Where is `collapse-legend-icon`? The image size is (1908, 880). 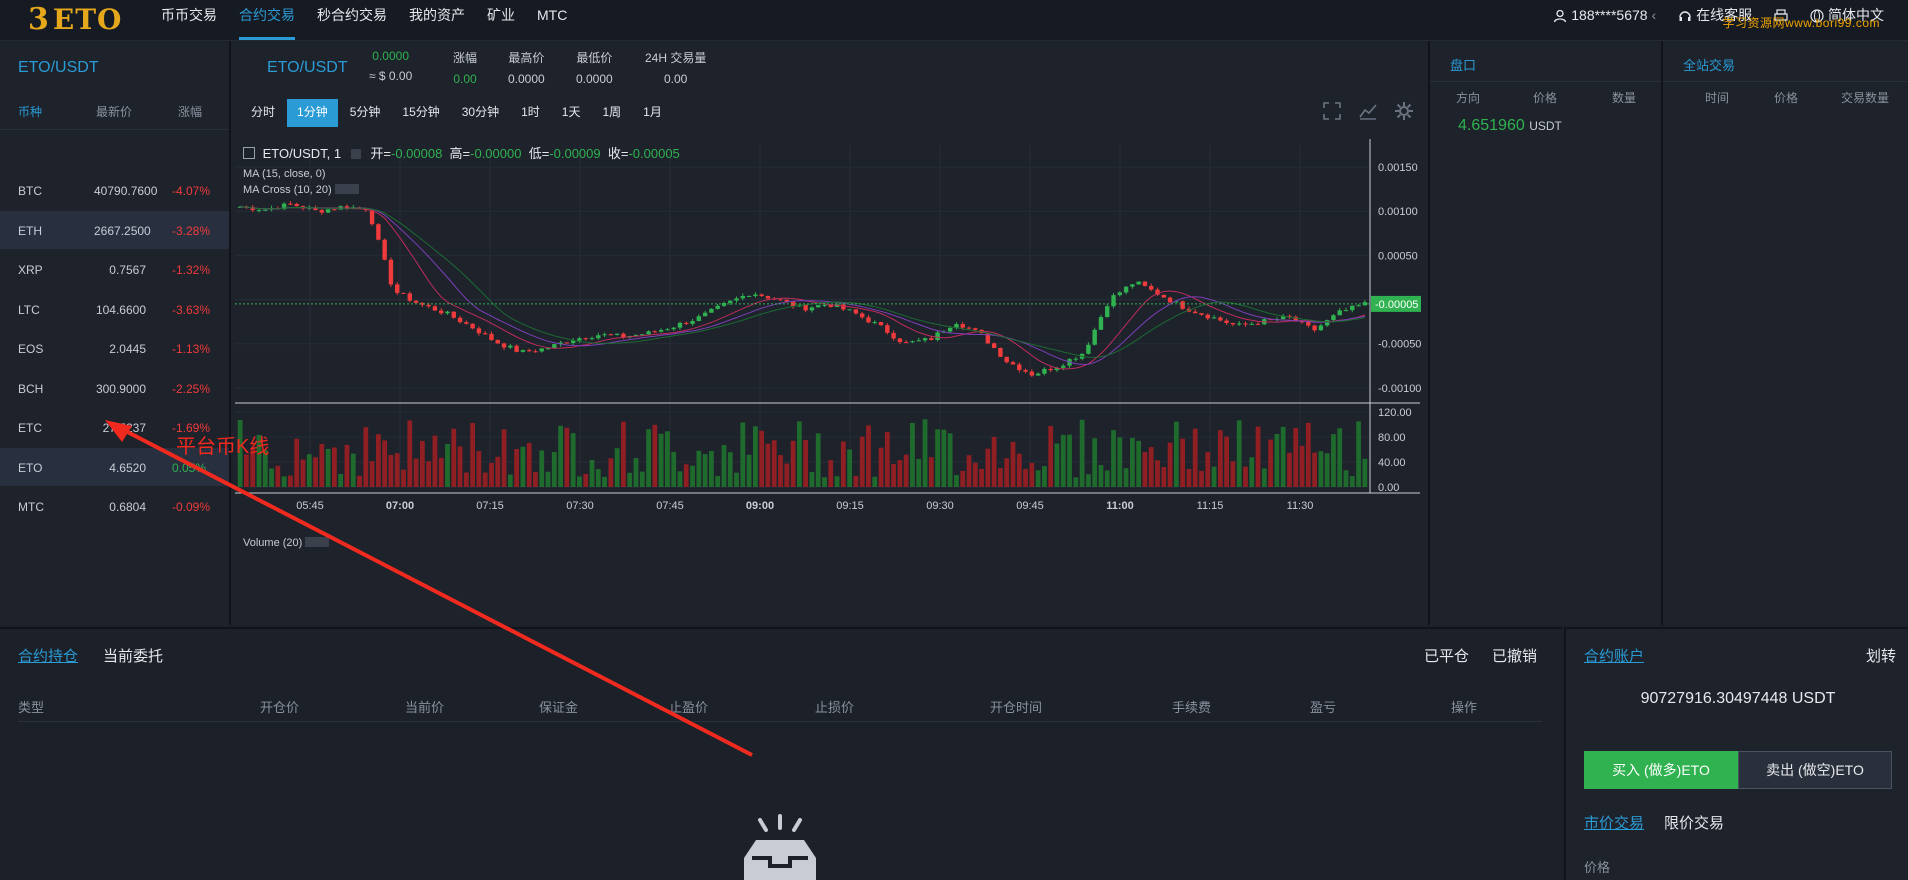 collapse-legend-icon is located at coordinates (249, 153).